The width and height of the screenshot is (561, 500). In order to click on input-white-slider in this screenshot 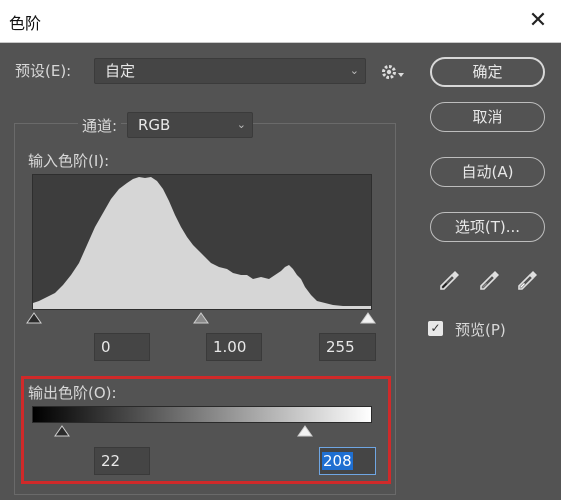, I will do `click(368, 318)`.